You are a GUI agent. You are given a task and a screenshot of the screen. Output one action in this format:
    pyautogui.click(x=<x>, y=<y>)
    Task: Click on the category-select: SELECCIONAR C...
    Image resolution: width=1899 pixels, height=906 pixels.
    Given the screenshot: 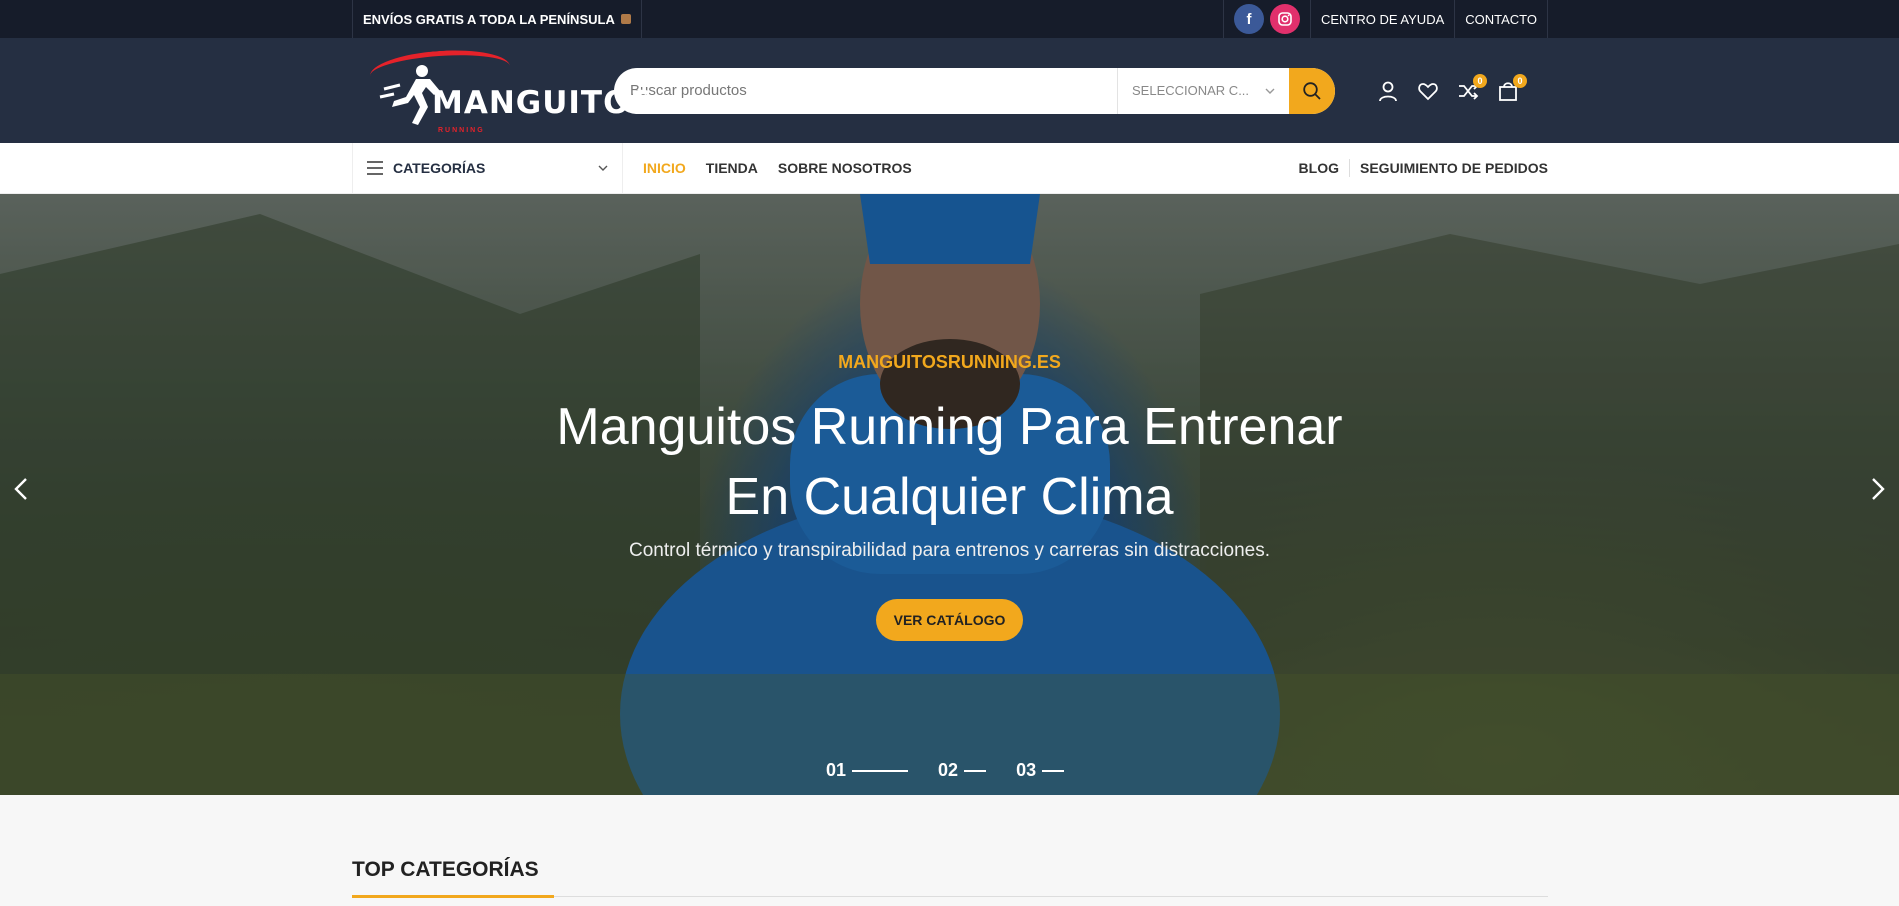 What is the action you would take?
    pyautogui.click(x=1203, y=90)
    